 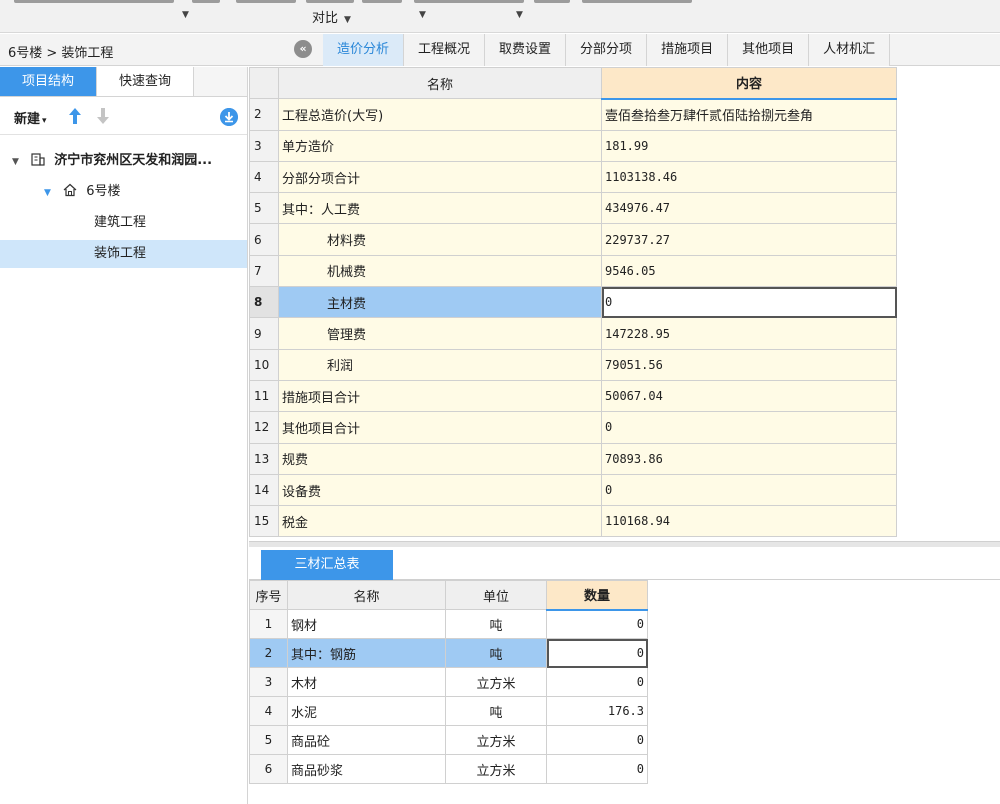 I want to click on table-header-seq: 序号, so click(x=268, y=595).